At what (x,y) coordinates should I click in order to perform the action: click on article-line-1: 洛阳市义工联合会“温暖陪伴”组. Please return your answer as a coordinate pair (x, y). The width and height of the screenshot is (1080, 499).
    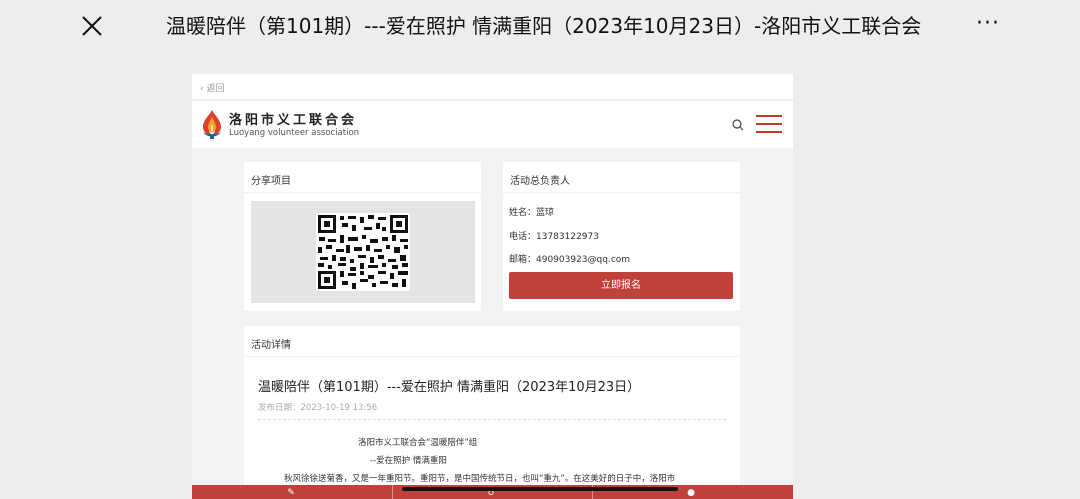
    Looking at the image, I should click on (418, 443).